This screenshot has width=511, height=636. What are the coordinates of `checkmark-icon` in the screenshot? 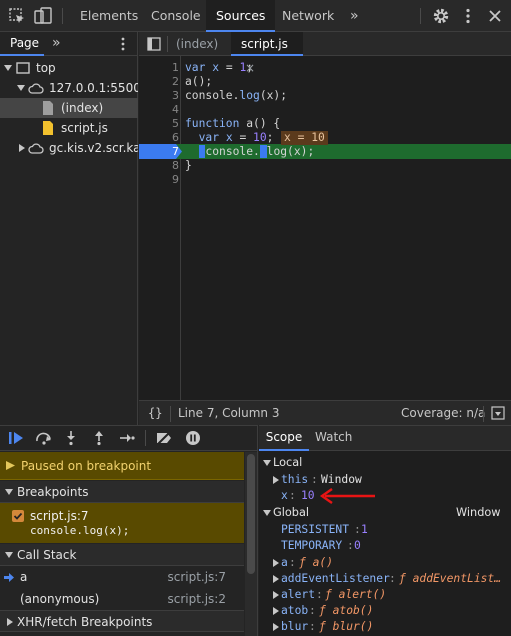 It's located at (18, 516).